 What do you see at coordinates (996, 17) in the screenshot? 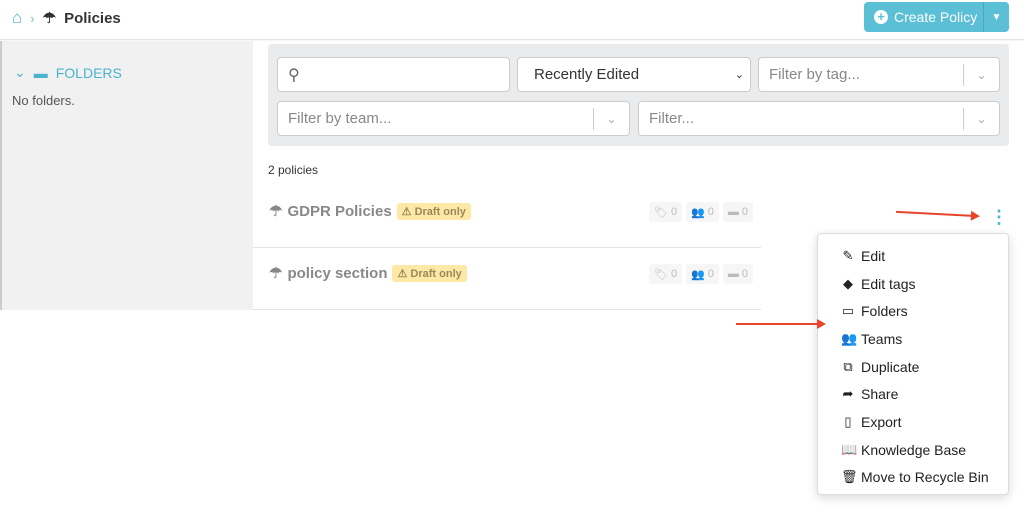
I see `caret-down-icon: ▼` at bounding box center [996, 17].